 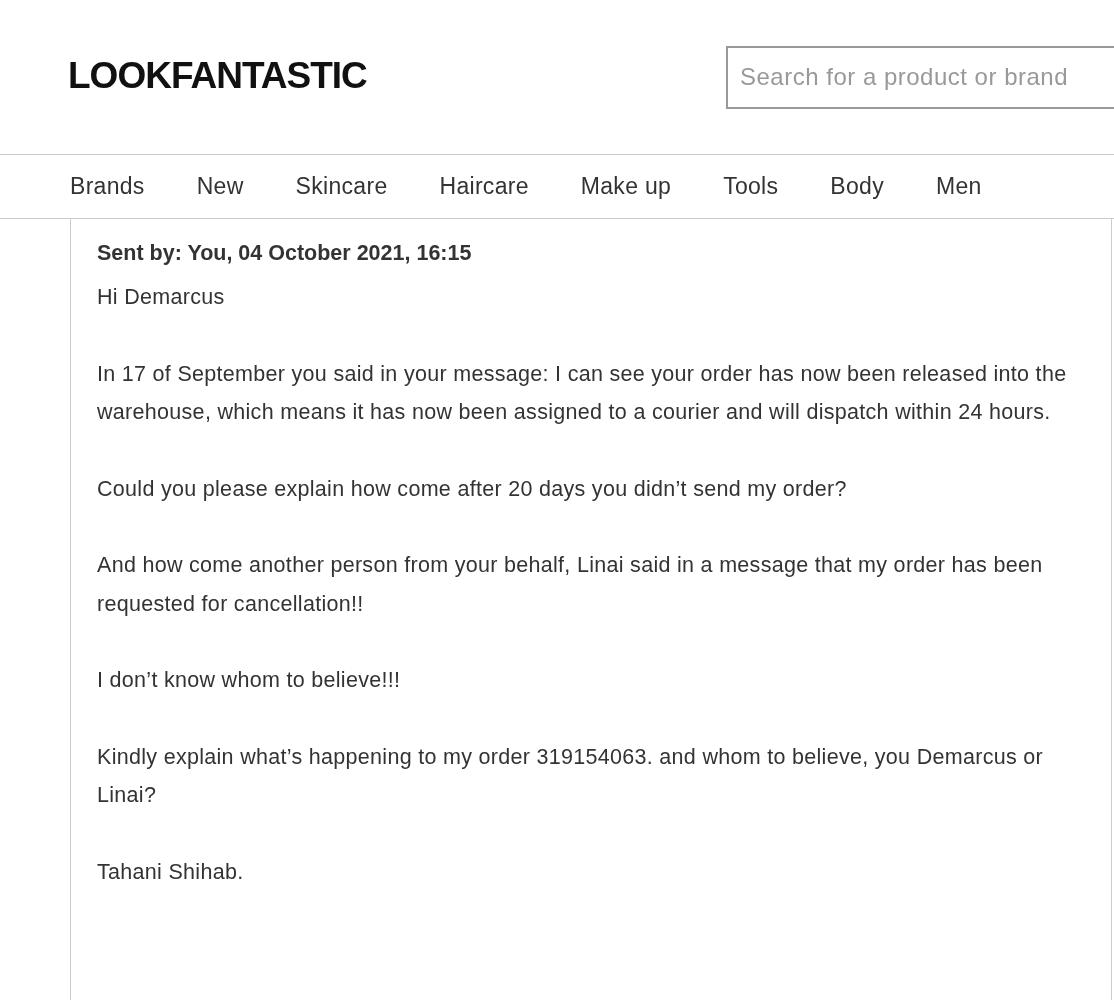 I want to click on logo: LOOKFANTASTIC, so click(x=217, y=76).